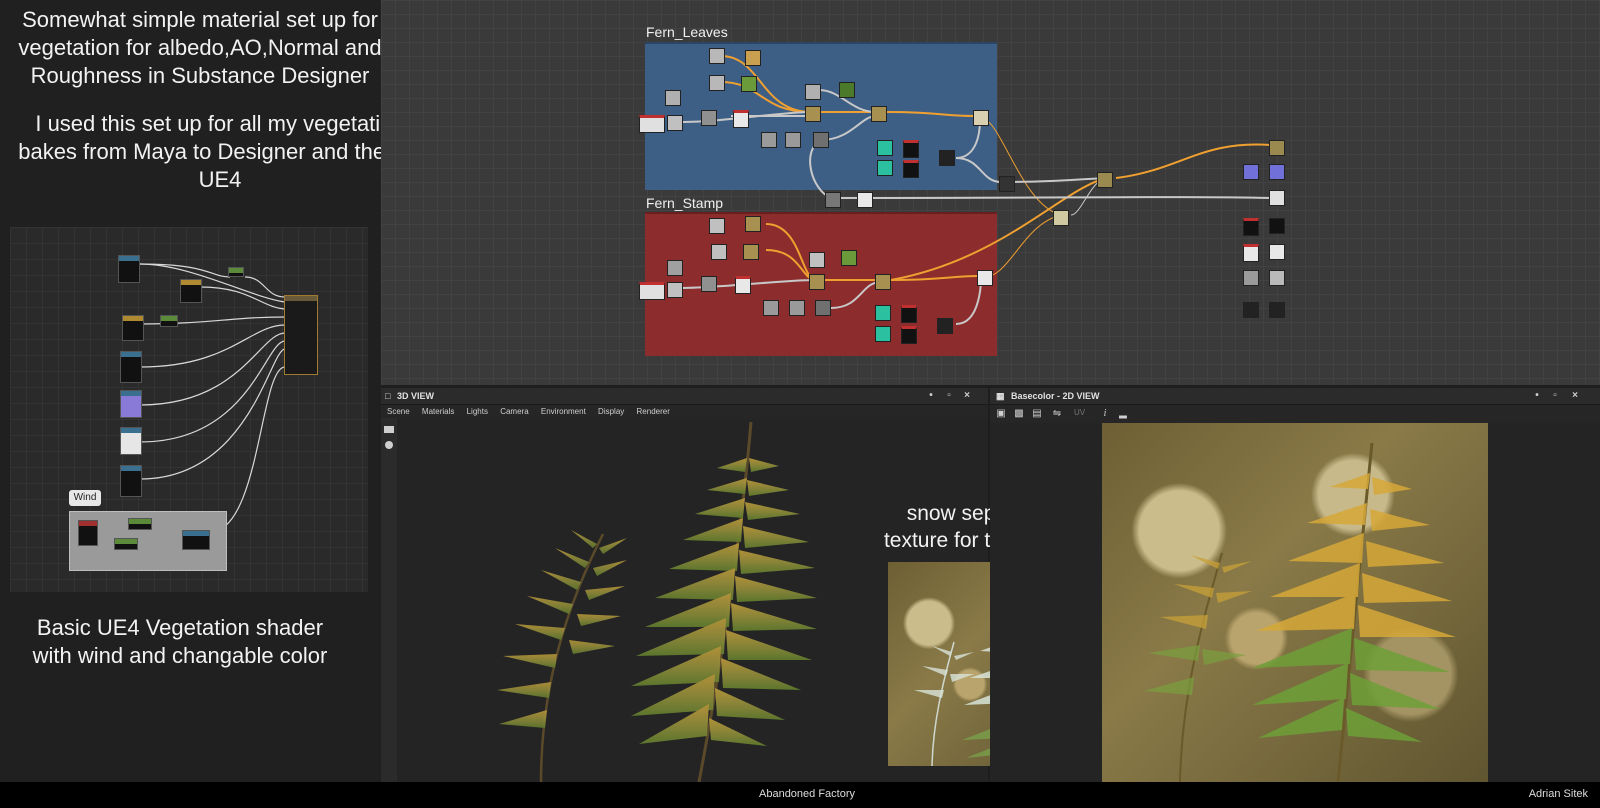 This screenshot has width=1600, height=808. Describe the element at coordinates (477, 411) in the screenshot. I see `menu-lights: Lights` at that location.